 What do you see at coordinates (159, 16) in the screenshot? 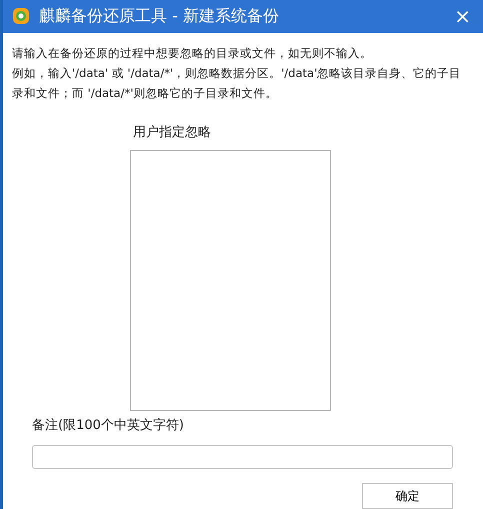
I see `window-title: 麒麟备份还原工具 - 新建系统备份` at bounding box center [159, 16].